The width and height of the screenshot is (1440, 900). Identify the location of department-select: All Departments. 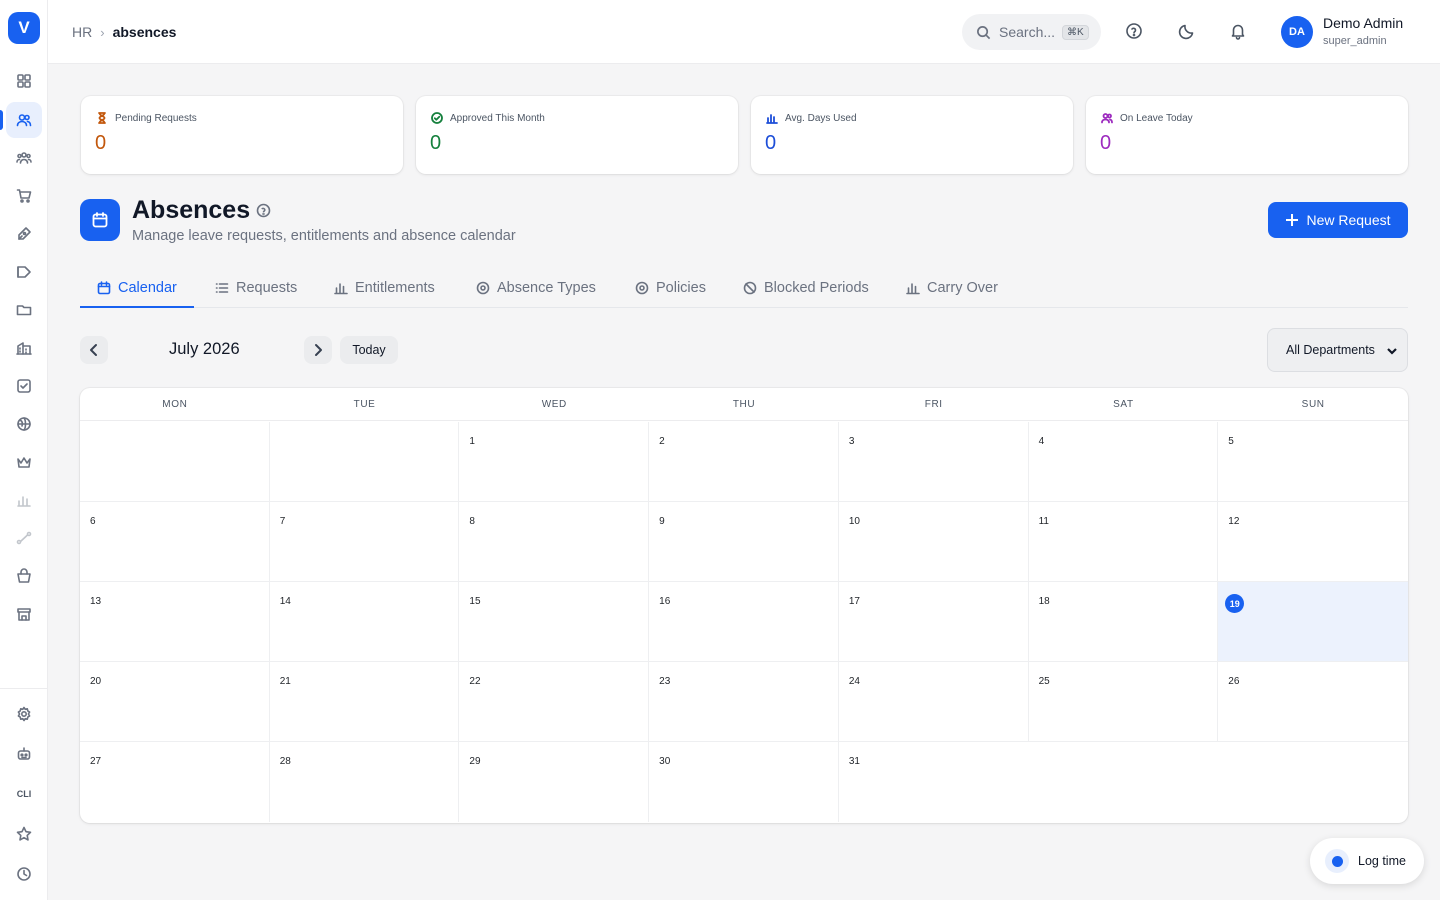
(1337, 350).